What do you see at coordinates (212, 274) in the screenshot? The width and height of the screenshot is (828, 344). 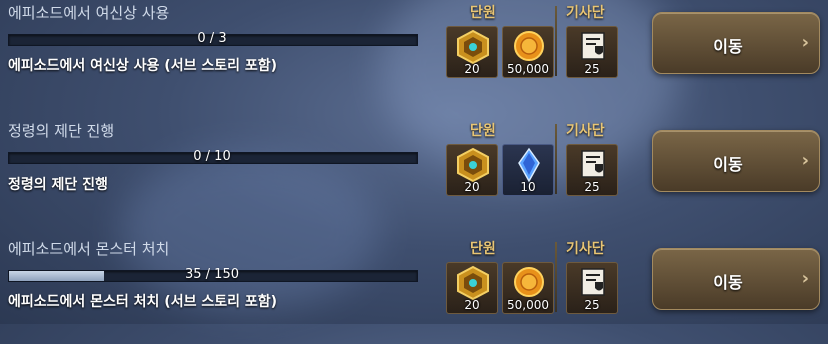 I see `progress-text: 35 / 150` at bounding box center [212, 274].